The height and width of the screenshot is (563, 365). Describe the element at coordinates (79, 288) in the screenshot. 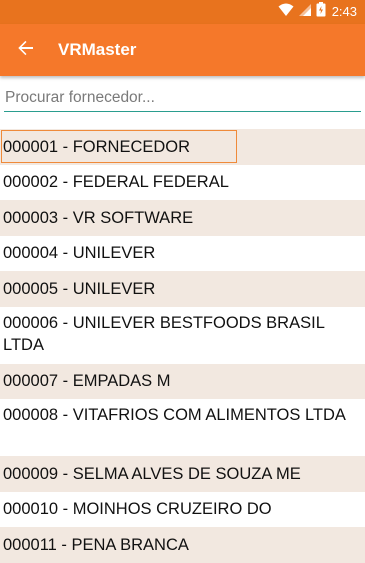

I see `list-item-label: 000005 - UNILEVER` at that location.